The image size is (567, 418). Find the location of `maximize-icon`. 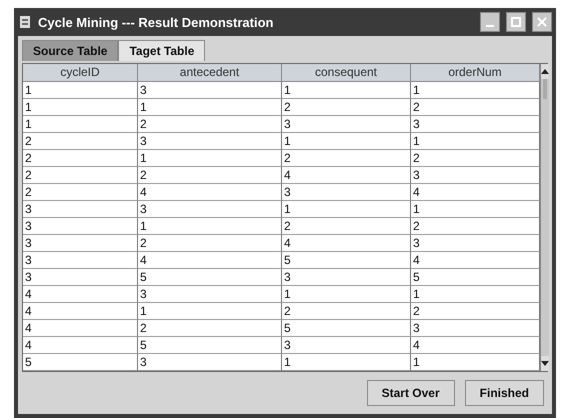

maximize-icon is located at coordinates (516, 22).